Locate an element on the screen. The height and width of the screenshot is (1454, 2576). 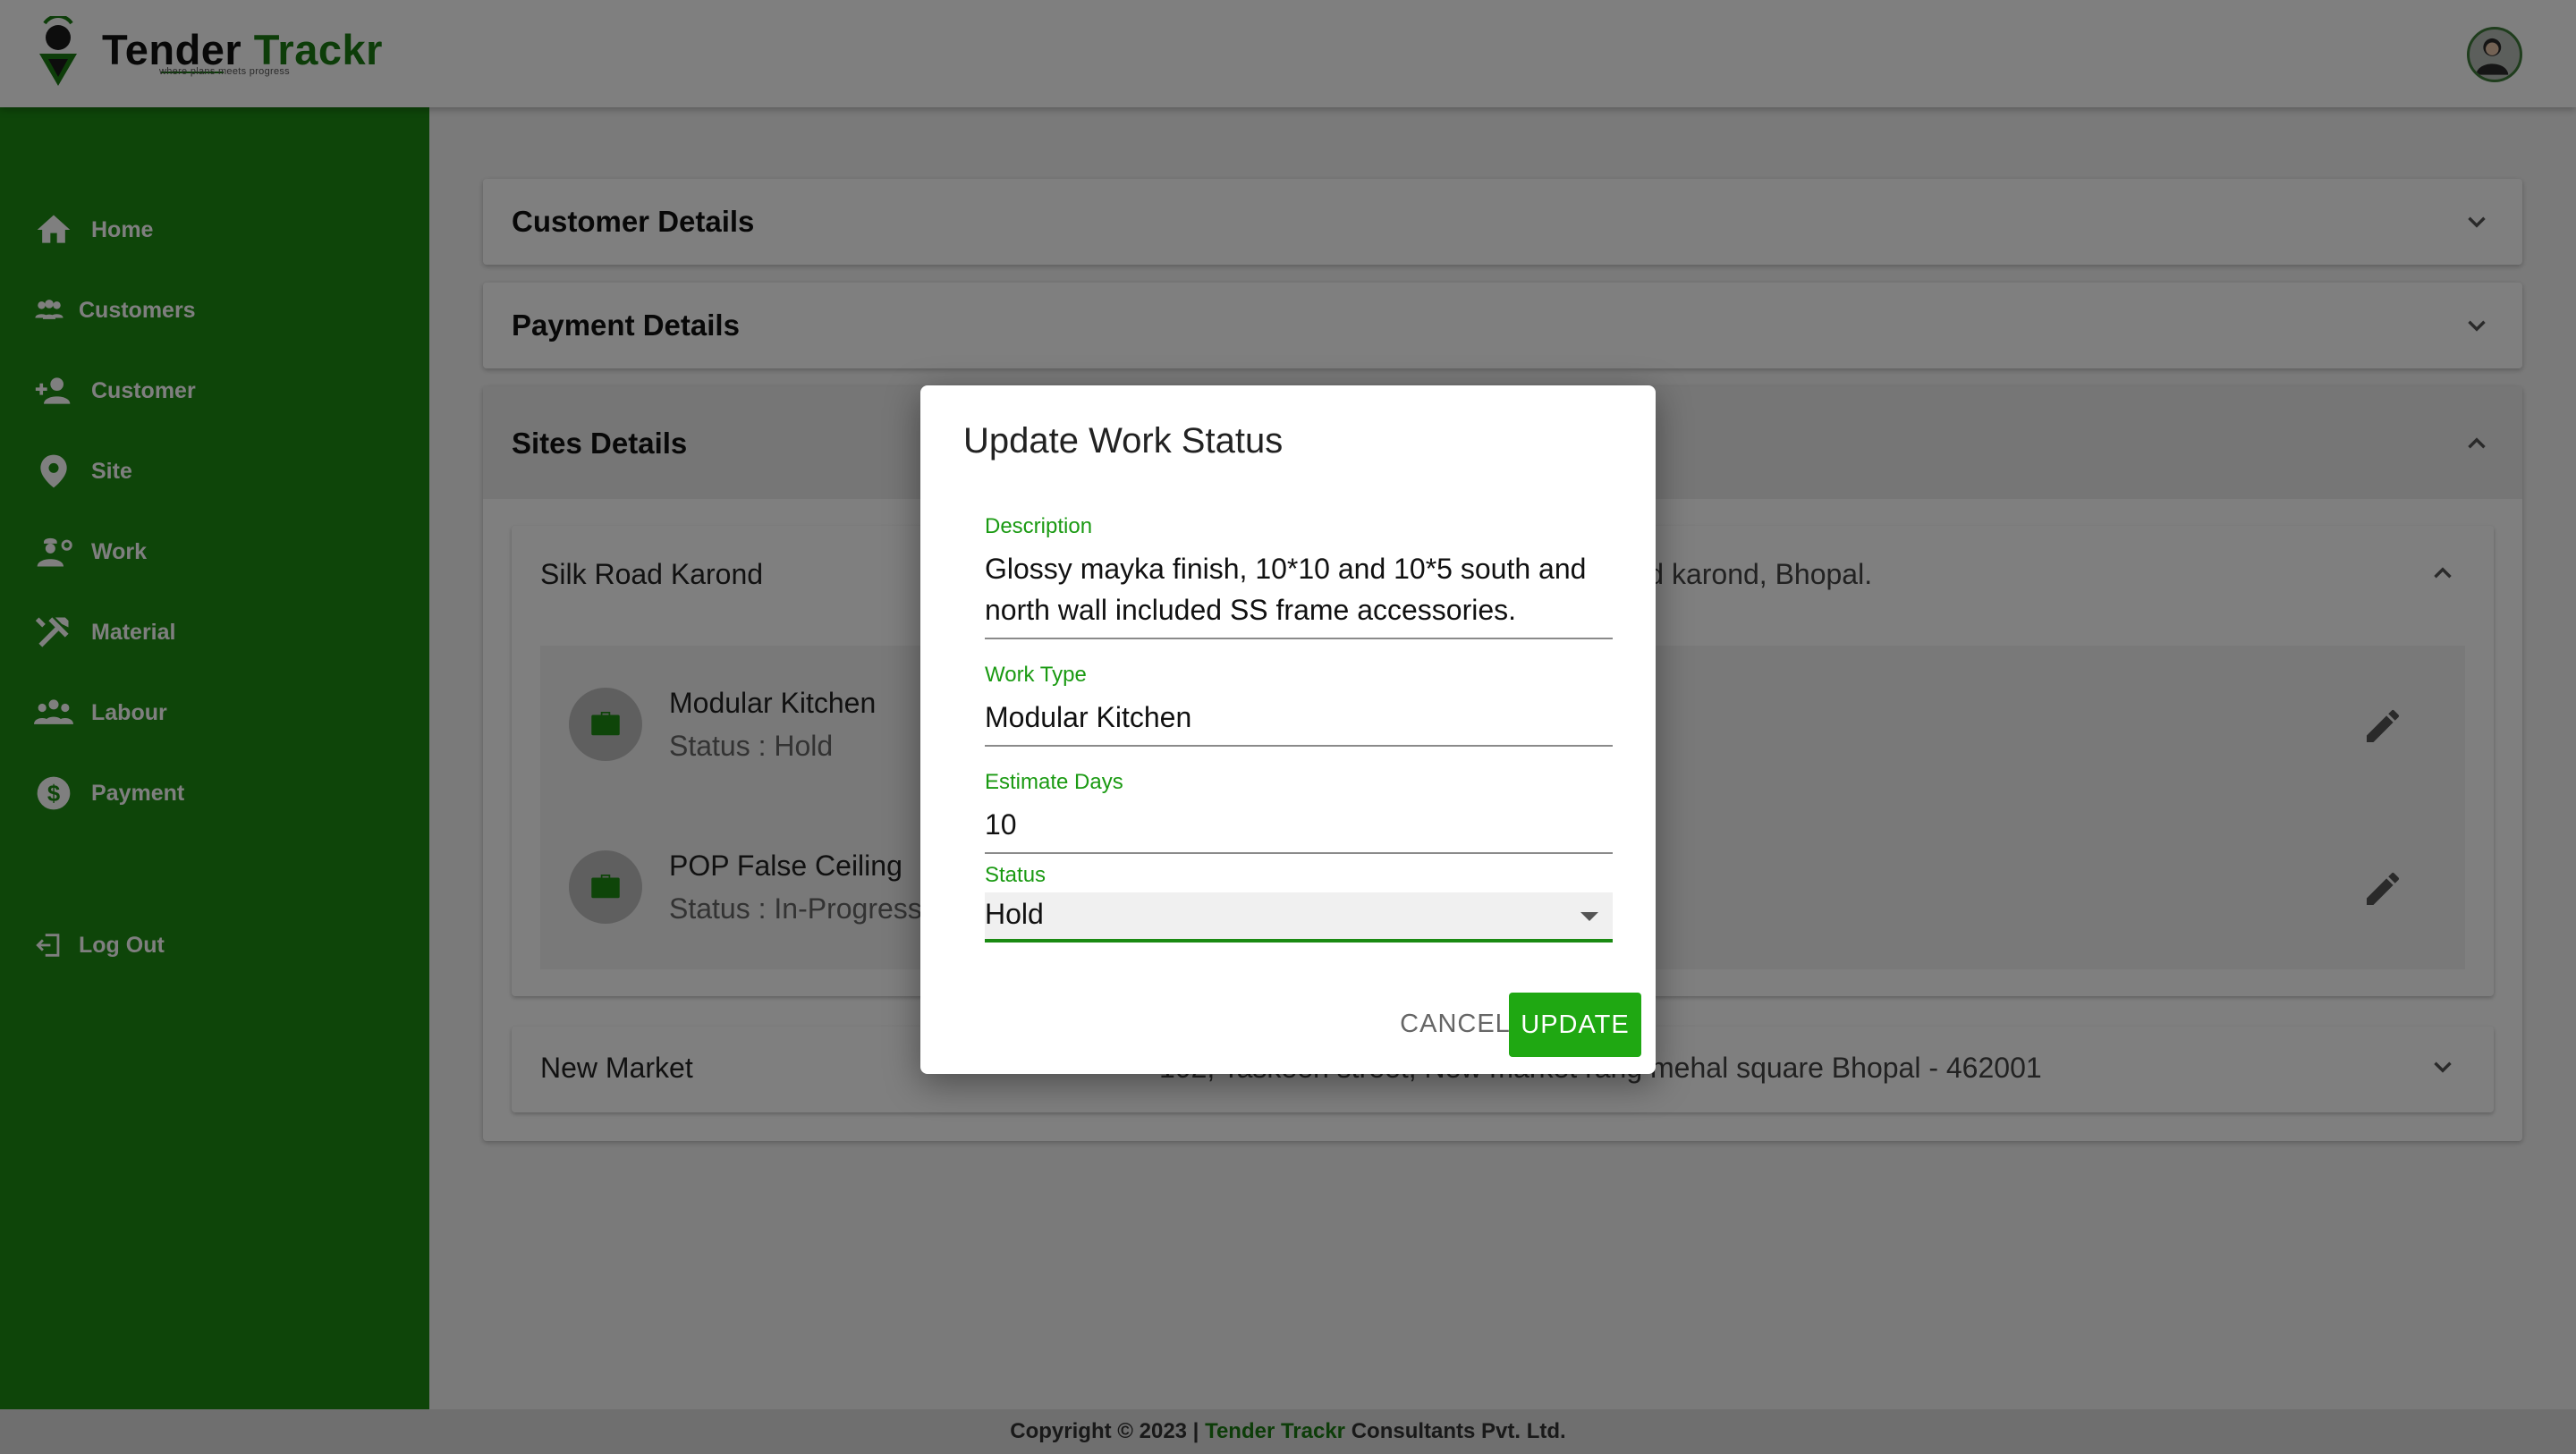
work-type-underline is located at coordinates (1299, 746).